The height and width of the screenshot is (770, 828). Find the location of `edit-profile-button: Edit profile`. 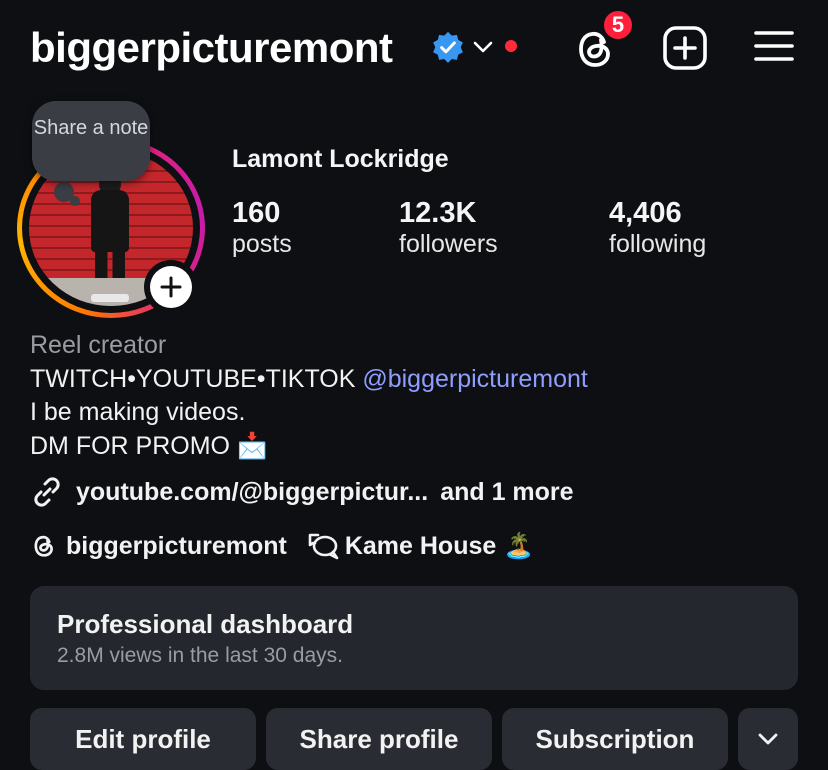

edit-profile-button: Edit profile is located at coordinates (143, 739).